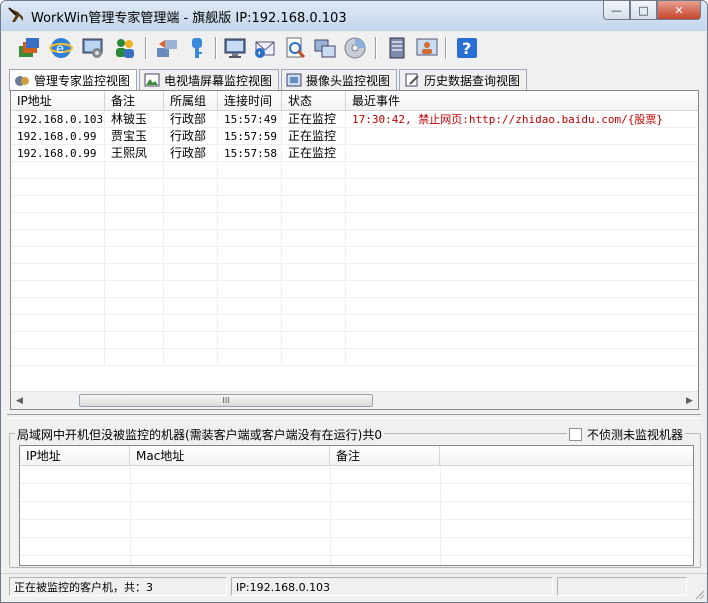  I want to click on help-icon: ?, so click(467, 48).